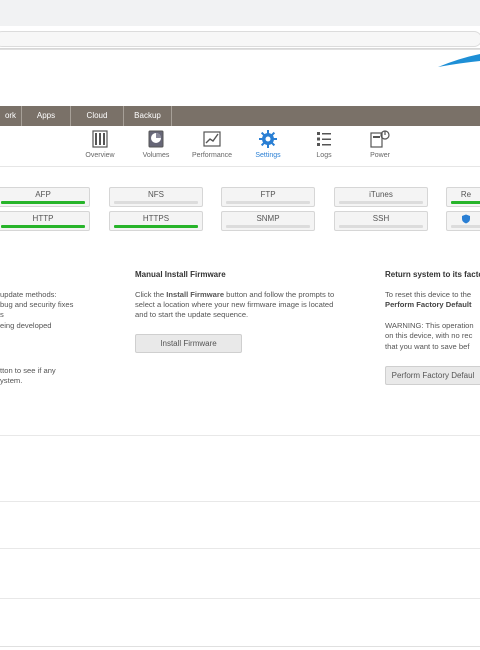  What do you see at coordinates (268, 218) in the screenshot?
I see `service-label: SNMP` at bounding box center [268, 218].